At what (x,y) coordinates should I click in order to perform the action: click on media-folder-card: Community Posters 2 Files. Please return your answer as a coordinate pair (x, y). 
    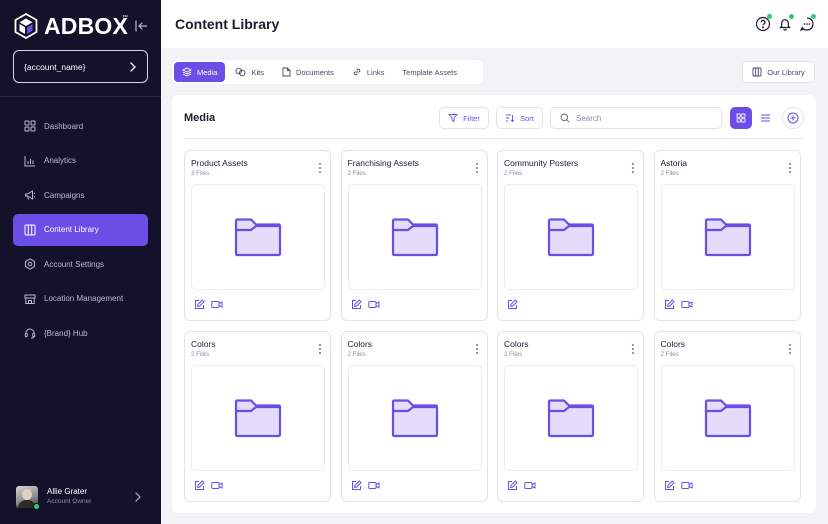
    Looking at the image, I should click on (570, 235).